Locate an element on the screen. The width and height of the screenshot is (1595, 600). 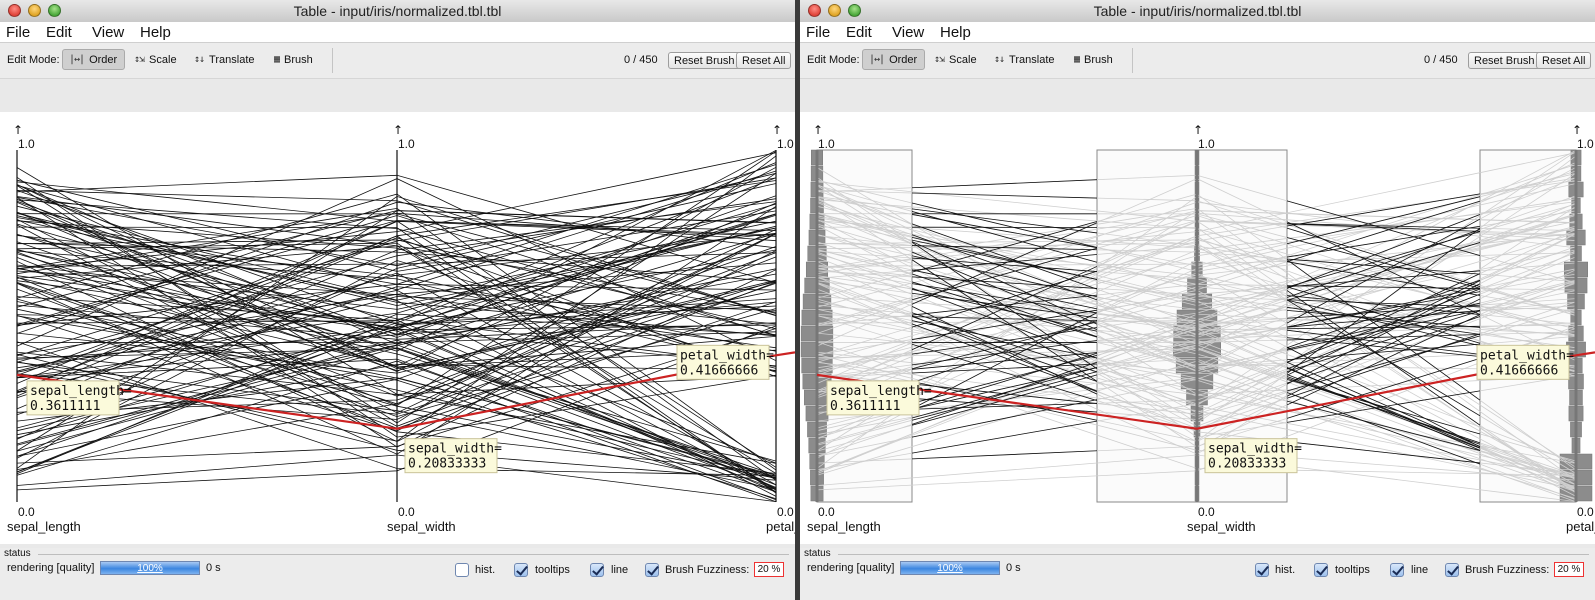
tooltip-value: 0.3611111 is located at coordinates (65, 406).